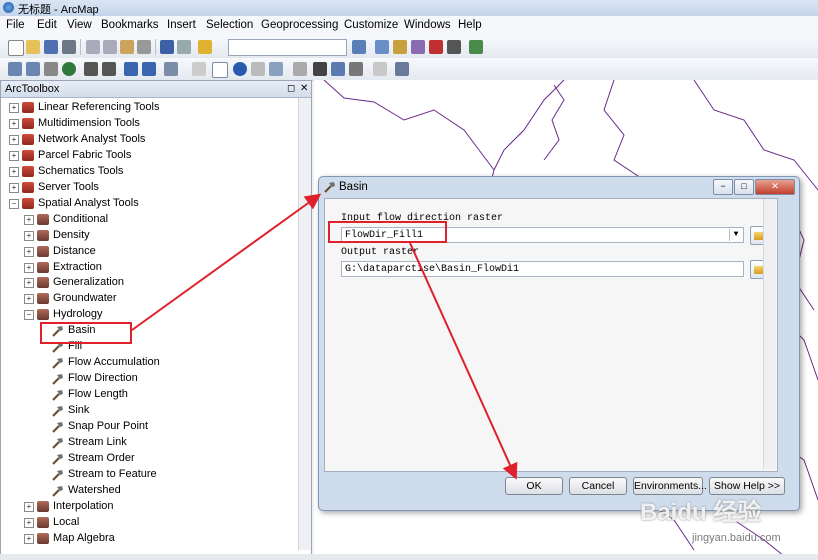 The height and width of the screenshot is (560, 818). Describe the element at coordinates (150, 252) in the screenshot. I see `tree-item: + Distance` at that location.